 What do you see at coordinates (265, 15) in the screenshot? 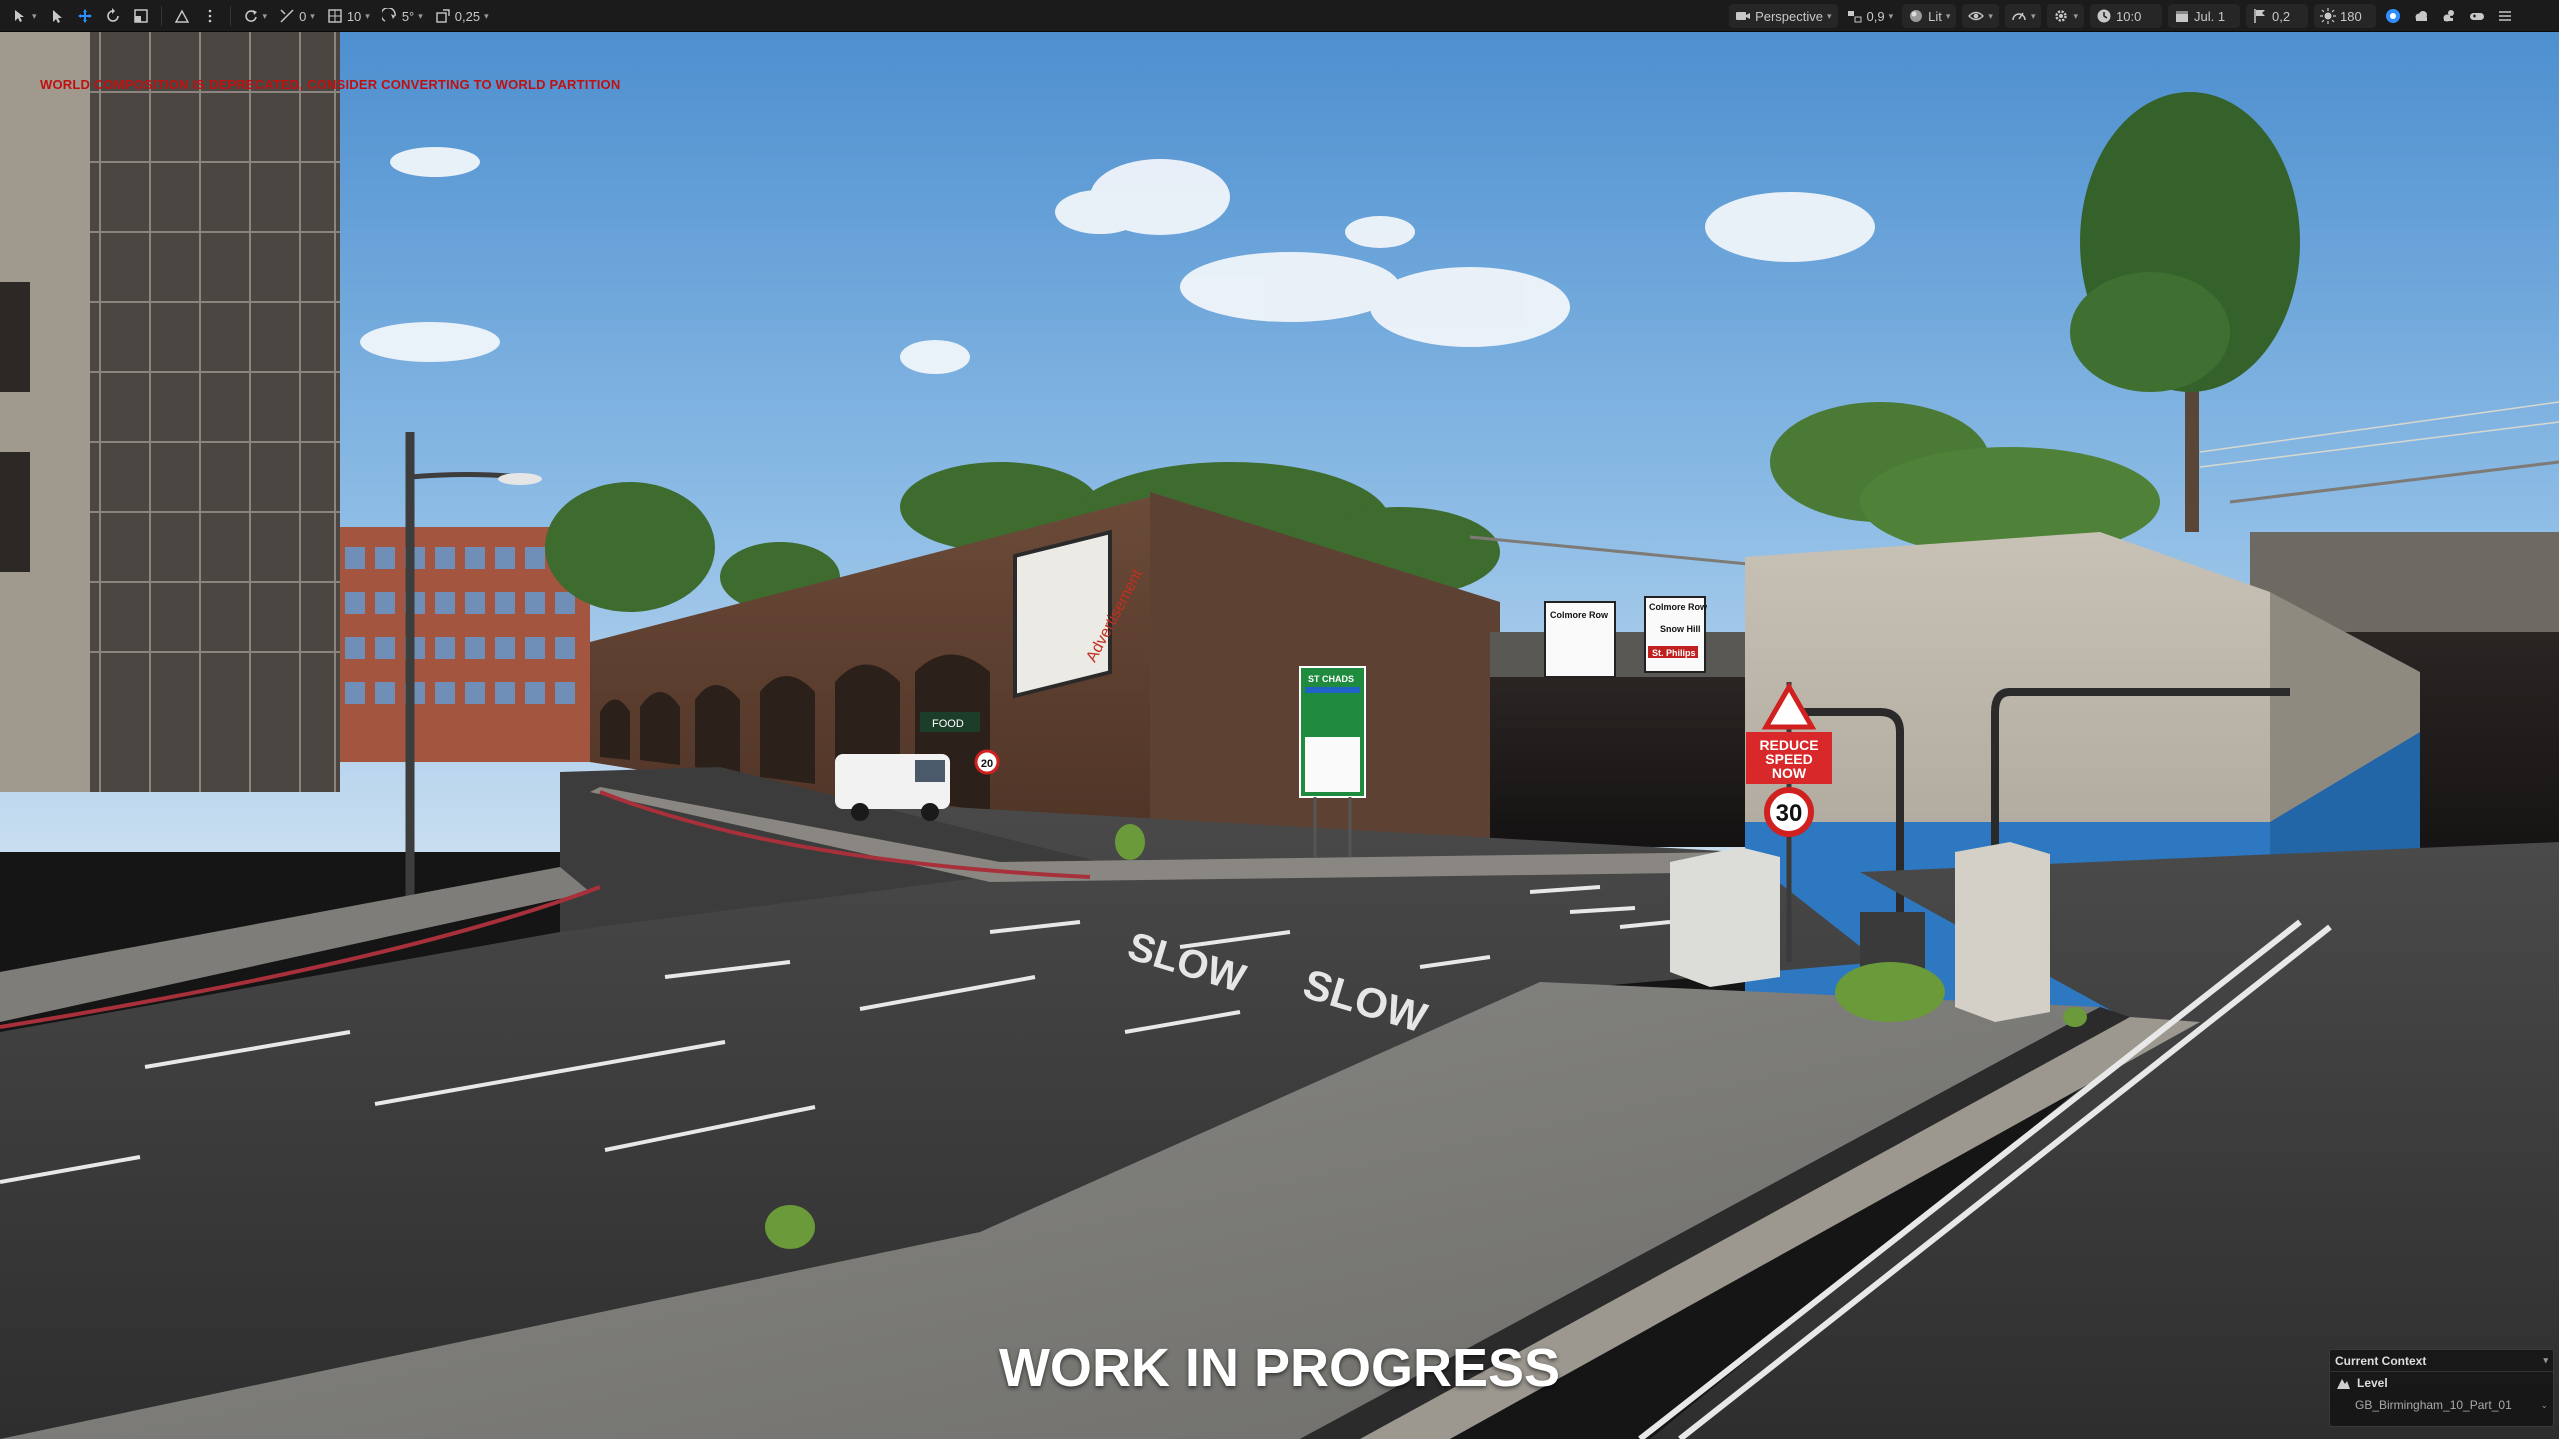
I see `coordinate-caret: ▾` at bounding box center [265, 15].